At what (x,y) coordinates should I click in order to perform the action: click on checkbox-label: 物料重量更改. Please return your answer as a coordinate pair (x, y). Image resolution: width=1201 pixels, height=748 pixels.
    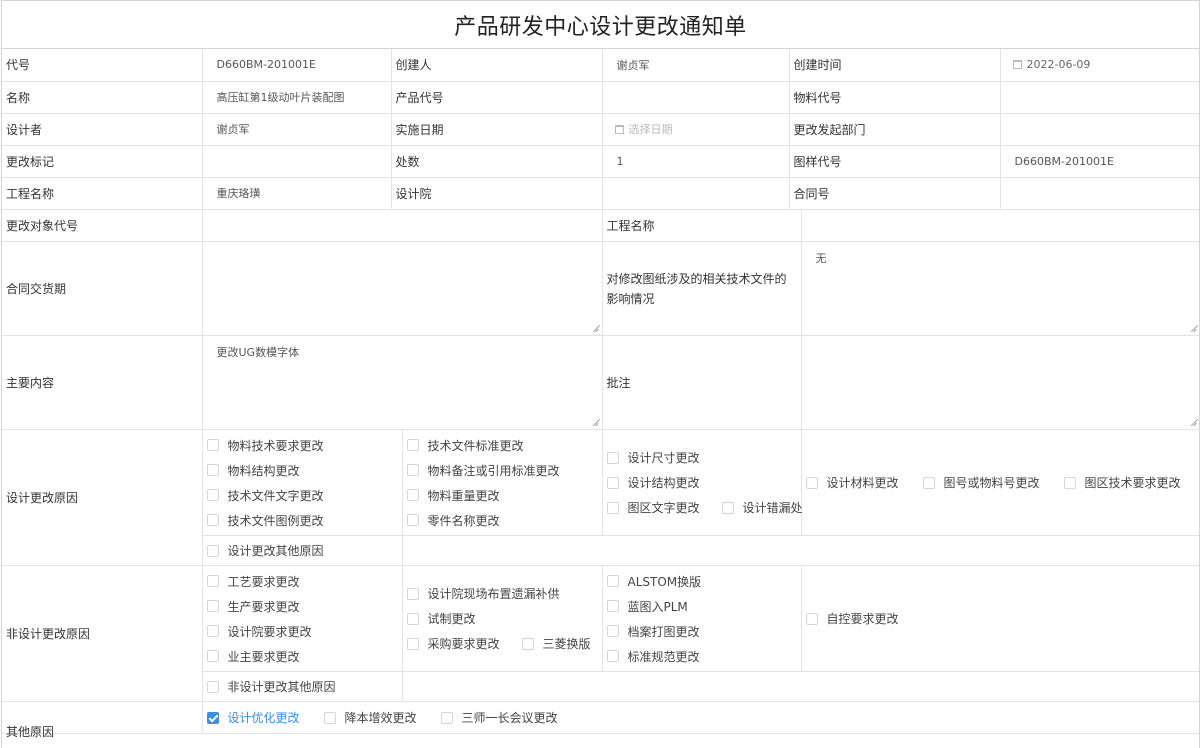
    Looking at the image, I should click on (463, 495).